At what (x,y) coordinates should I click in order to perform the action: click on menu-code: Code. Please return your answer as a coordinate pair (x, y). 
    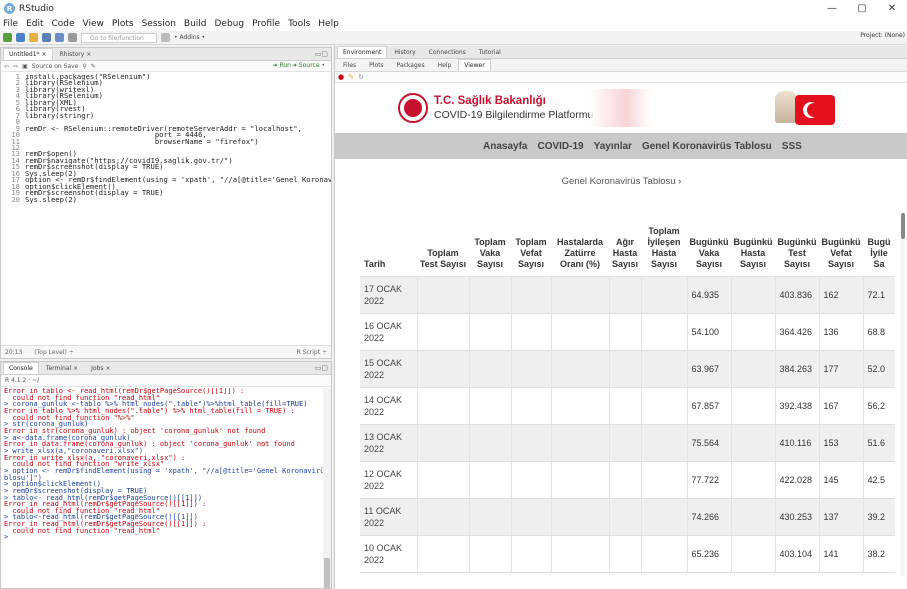
    Looking at the image, I should click on (63, 24).